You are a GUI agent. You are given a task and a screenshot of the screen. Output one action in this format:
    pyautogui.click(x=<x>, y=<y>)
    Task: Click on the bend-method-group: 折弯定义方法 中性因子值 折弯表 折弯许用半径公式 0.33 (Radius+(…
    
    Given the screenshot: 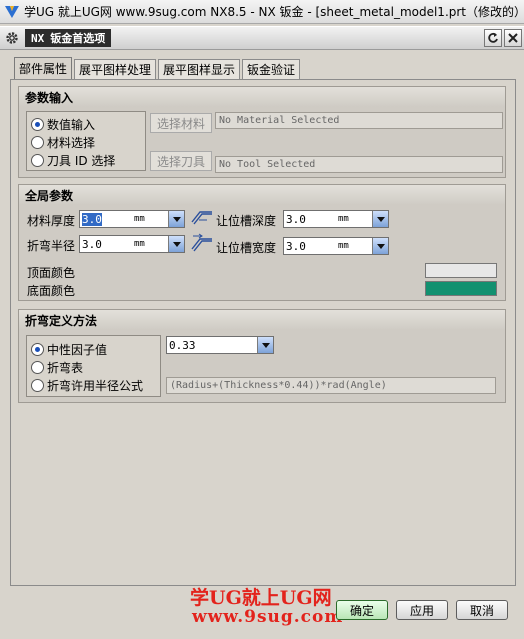 What is the action you would take?
    pyautogui.click(x=262, y=356)
    